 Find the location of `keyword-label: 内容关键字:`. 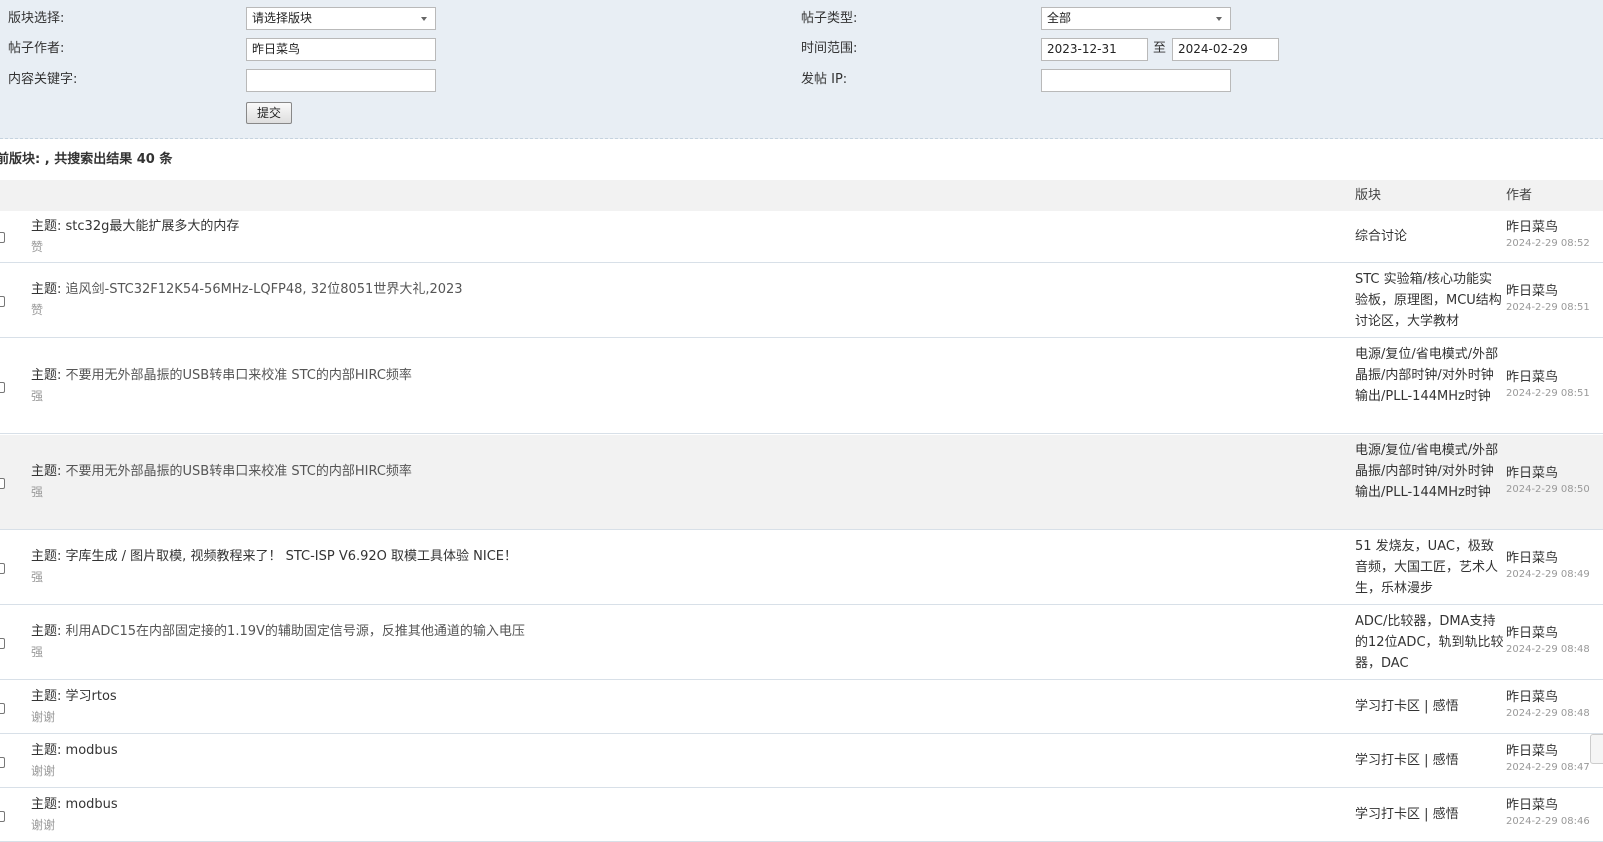

keyword-label: 内容关键字: is located at coordinates (43, 79).